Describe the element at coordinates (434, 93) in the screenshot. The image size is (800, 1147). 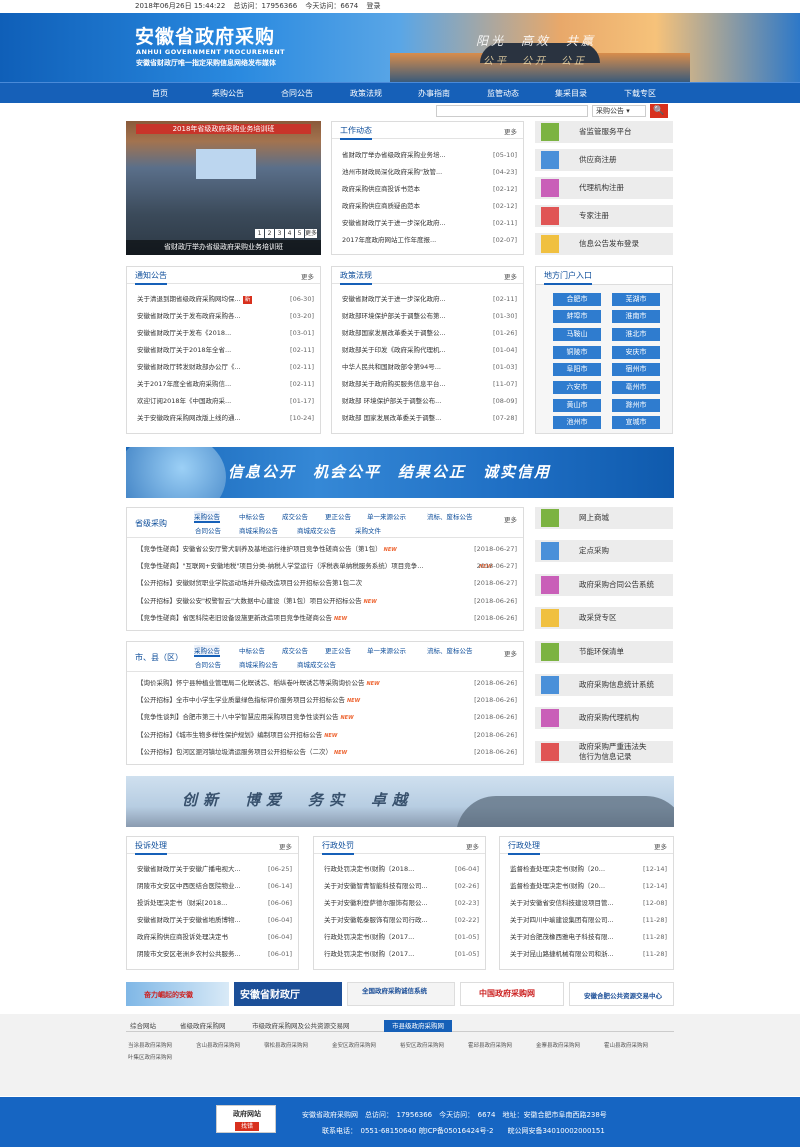
I see `nav-guide: 办事指南` at that location.